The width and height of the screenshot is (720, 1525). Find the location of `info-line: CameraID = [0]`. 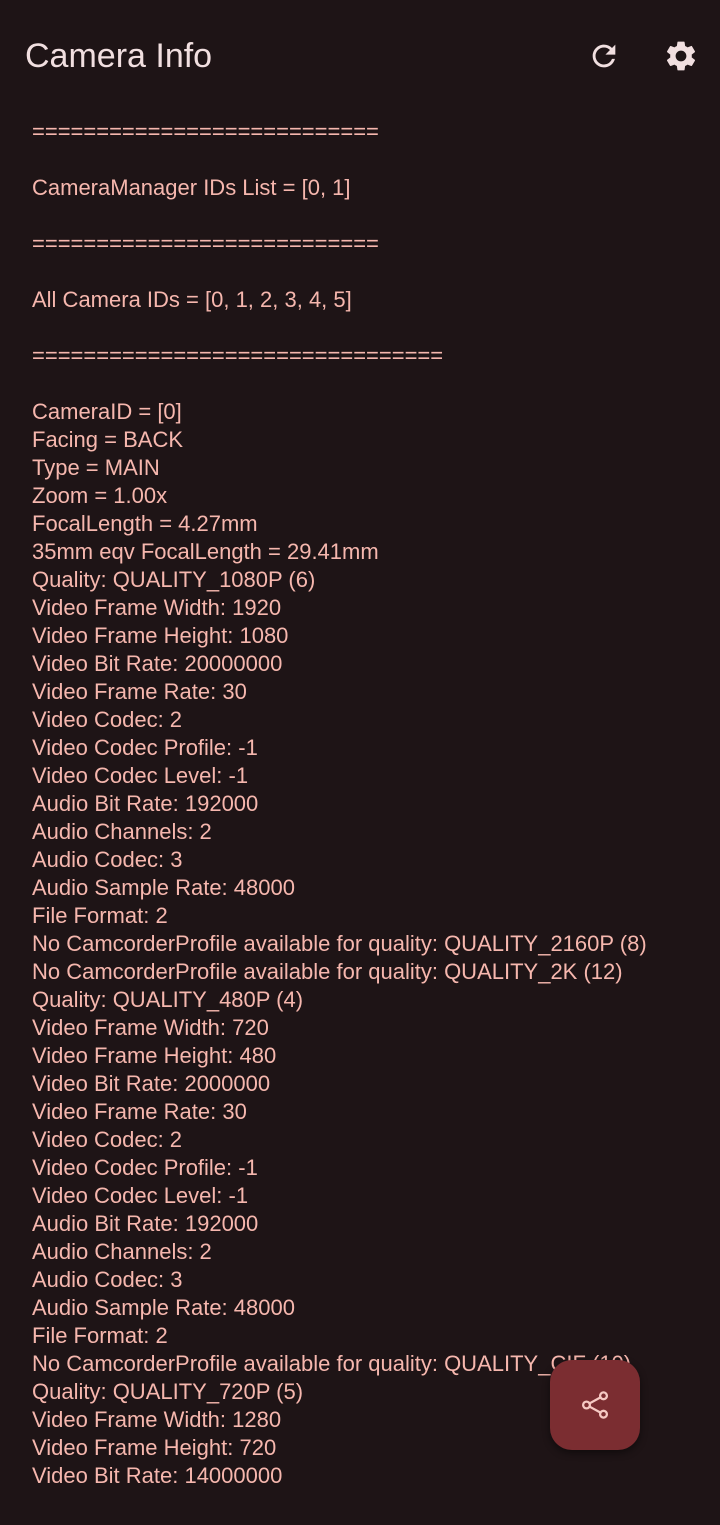

info-line: CameraID = [0] is located at coordinates (107, 411).